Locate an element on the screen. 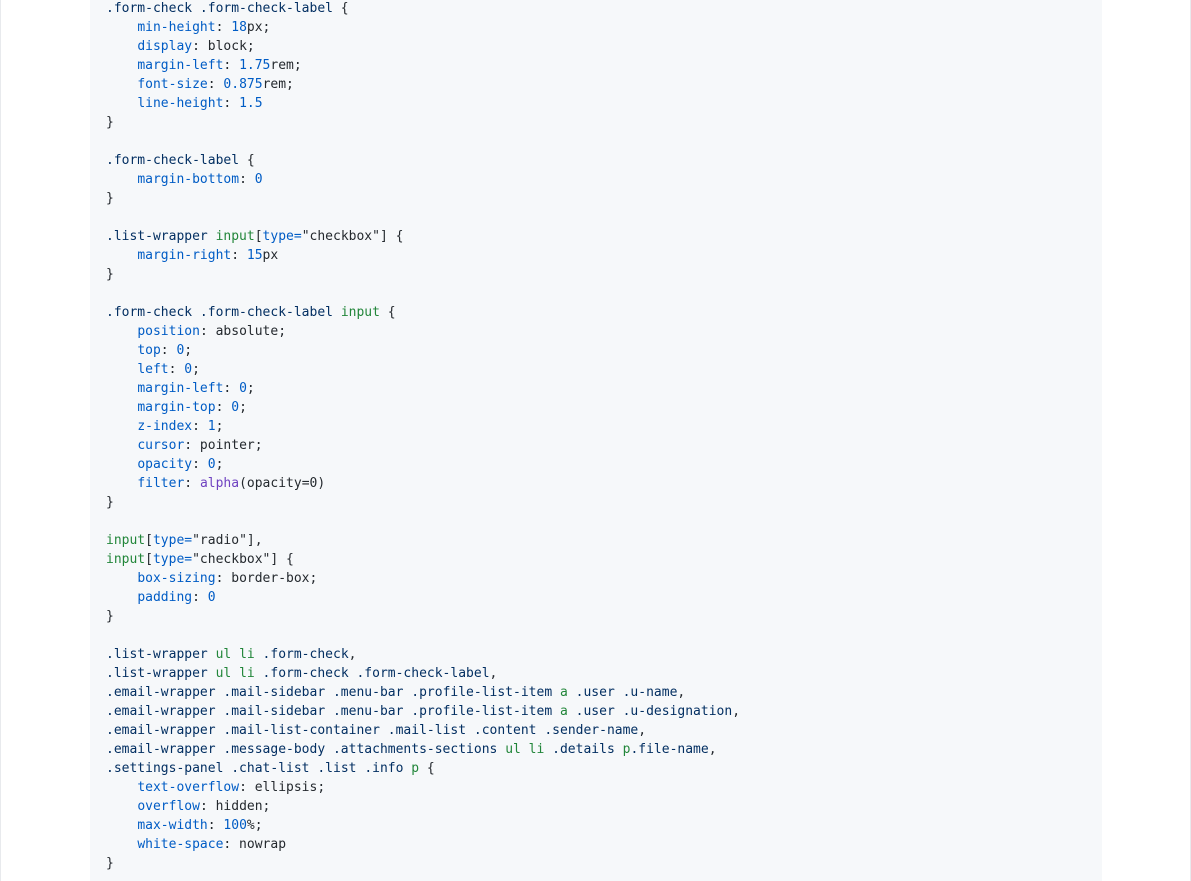 This screenshot has height=881, width=1191. code-token: font-size is located at coordinates (172, 84).